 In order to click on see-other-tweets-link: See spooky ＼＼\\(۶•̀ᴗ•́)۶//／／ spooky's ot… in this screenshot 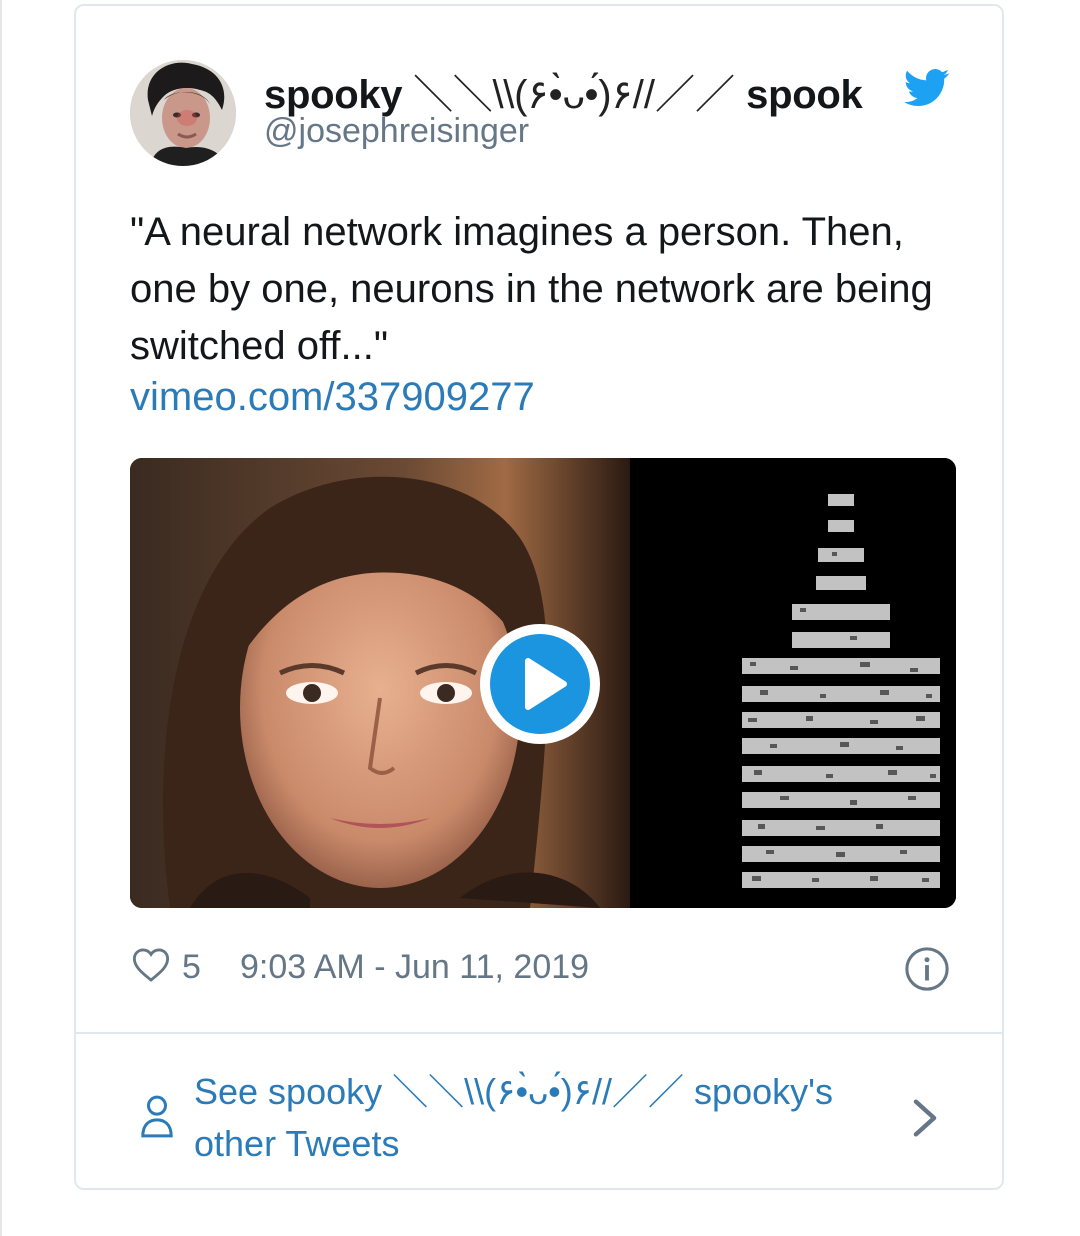, I will do `click(539, 1111)`.